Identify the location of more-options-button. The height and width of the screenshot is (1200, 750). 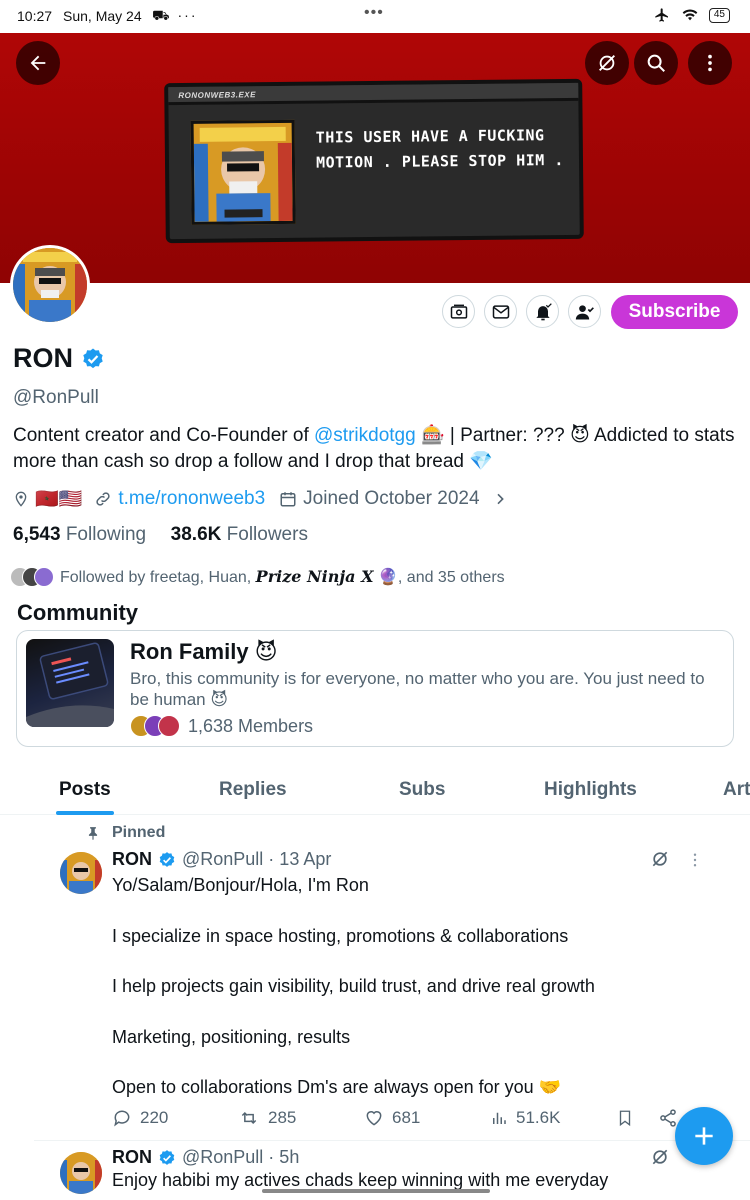
(710, 63).